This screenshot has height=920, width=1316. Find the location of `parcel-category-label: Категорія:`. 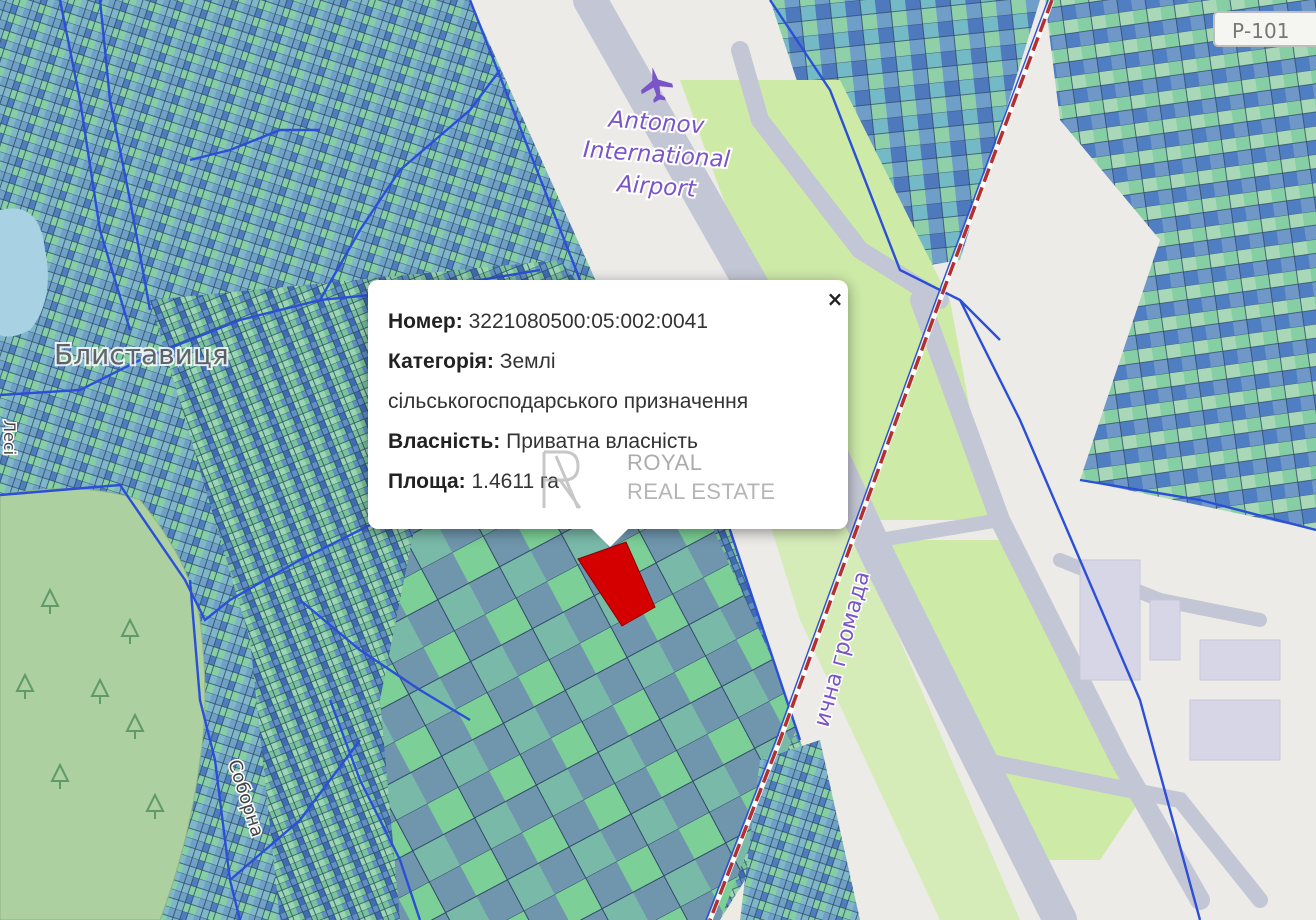

parcel-category-label: Категорія: is located at coordinates (441, 361).